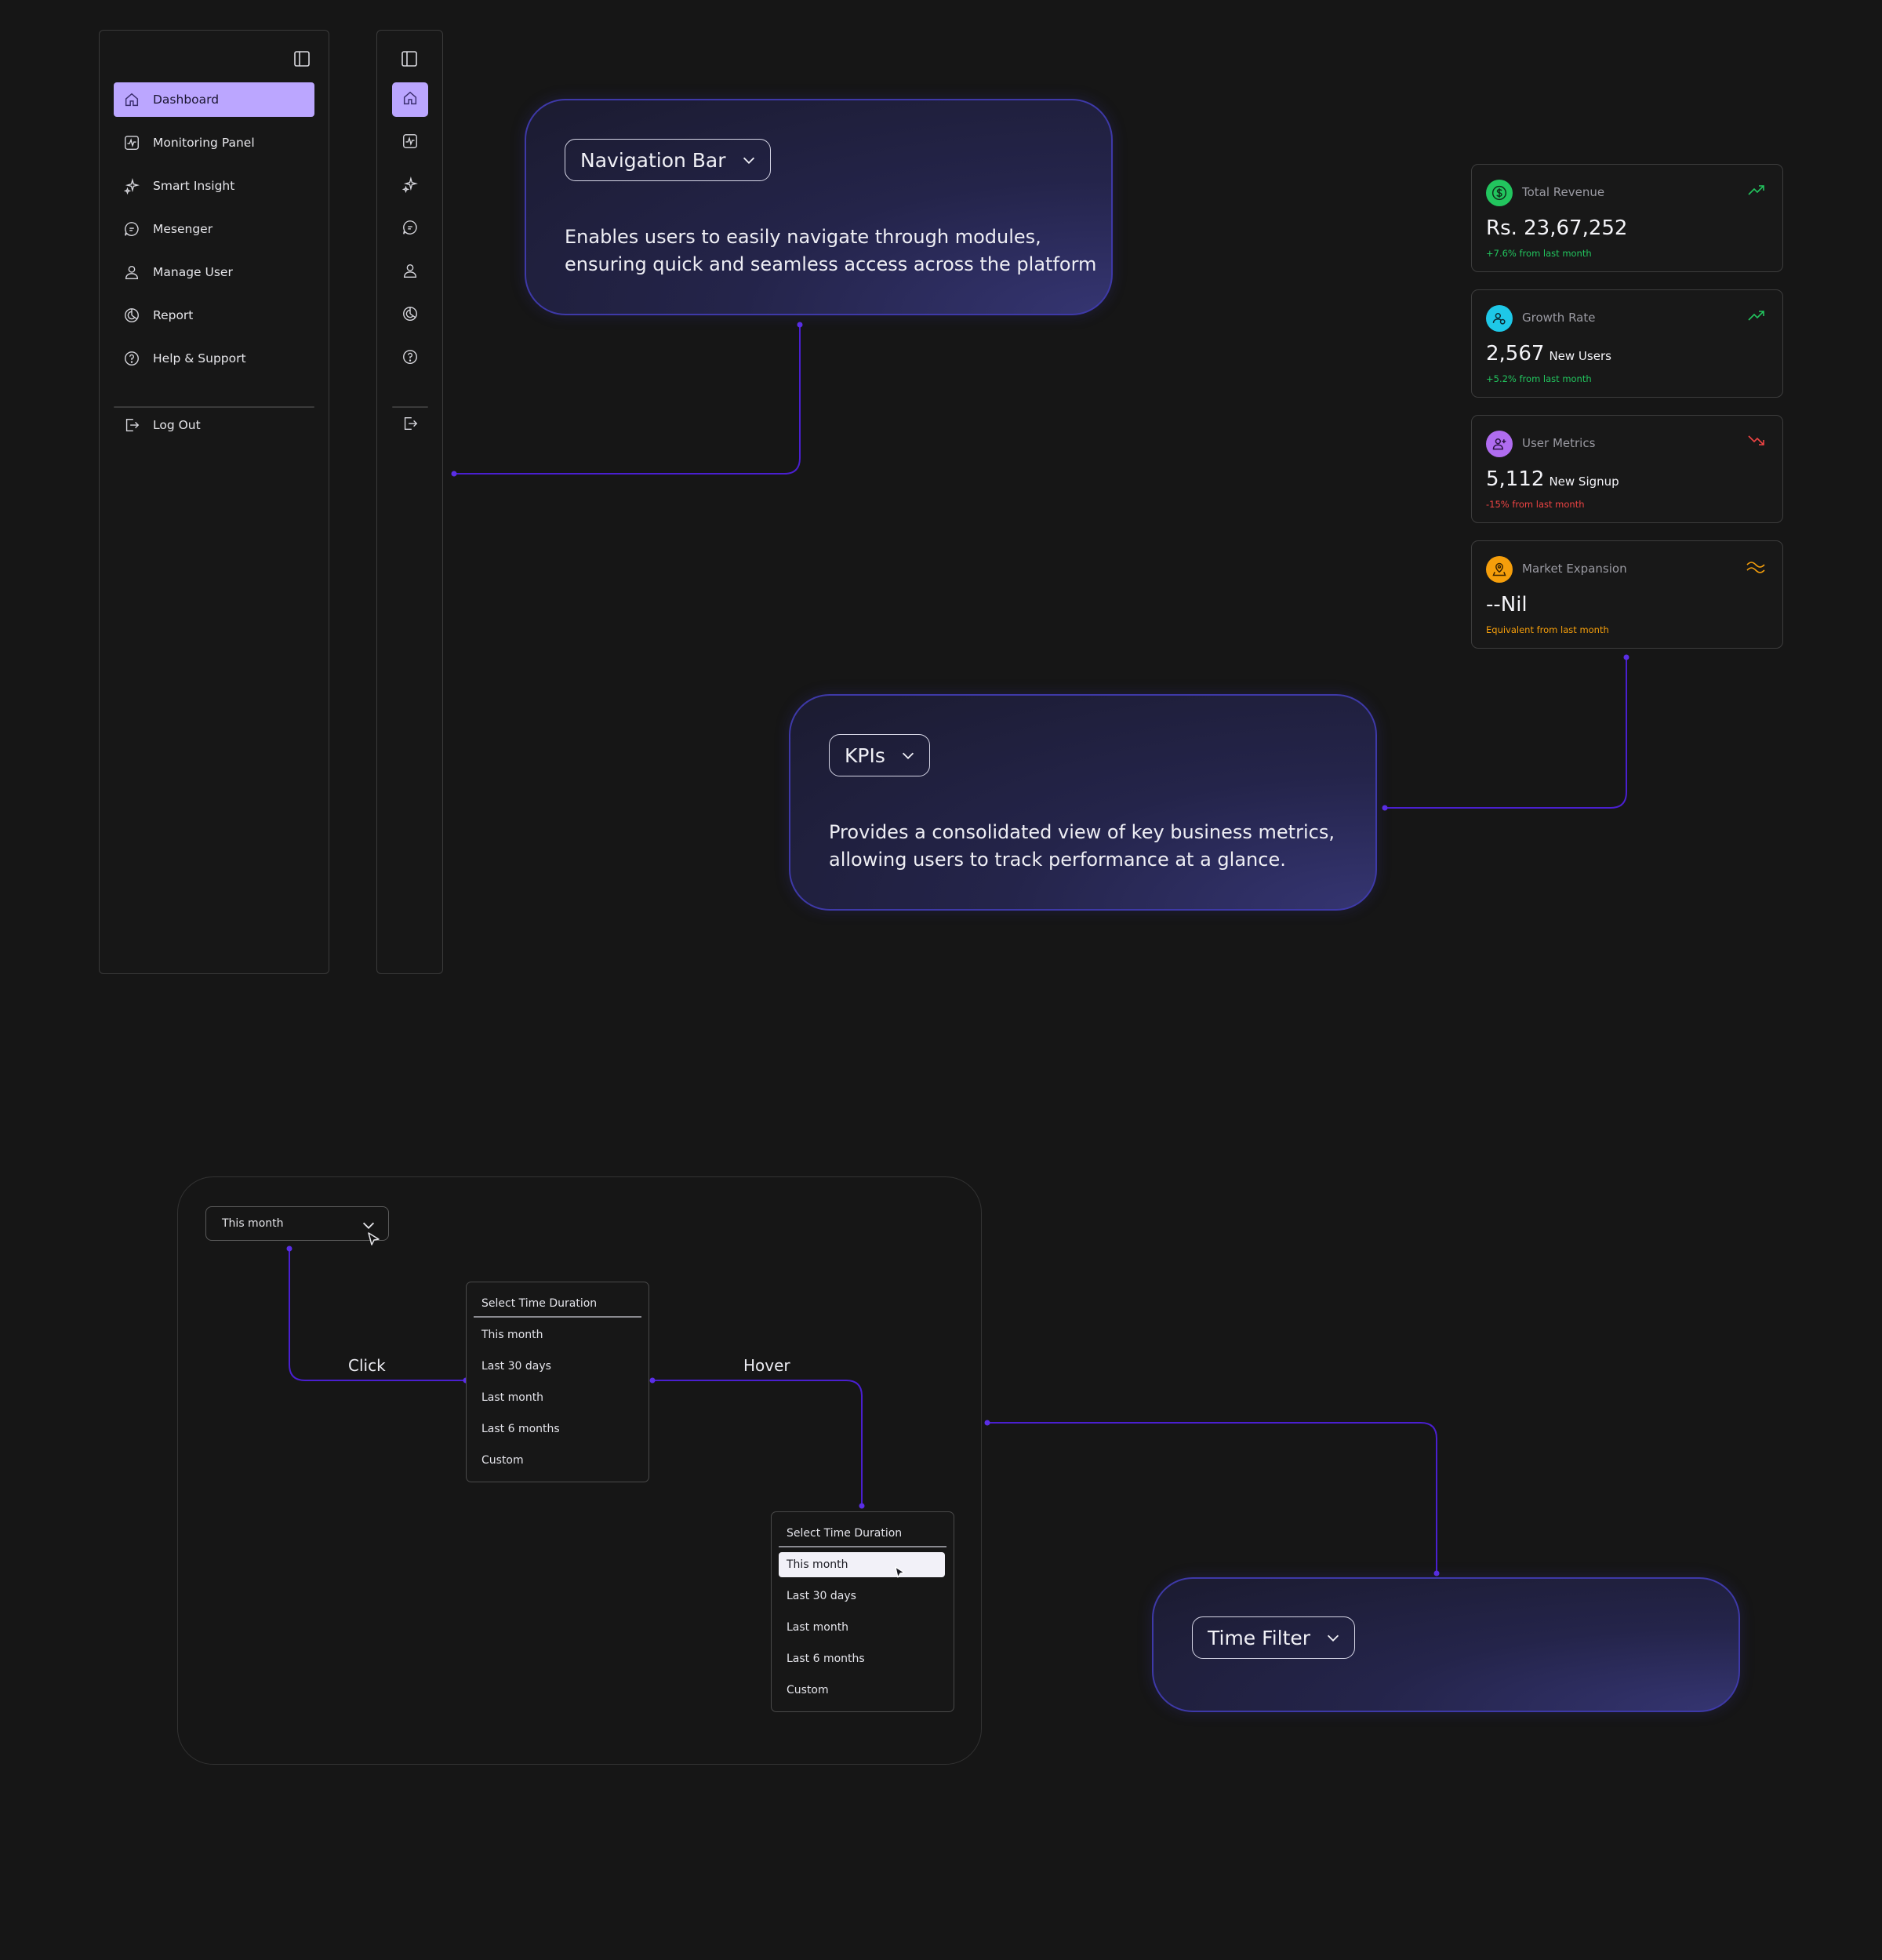 The height and width of the screenshot is (1960, 1882). Describe the element at coordinates (1547, 629) in the screenshot. I see `kpi-change: Equivalent from last month` at that location.